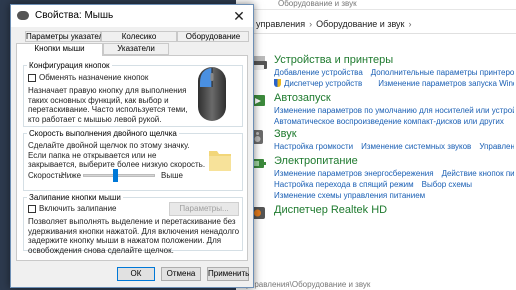 This screenshot has height=290, width=516. Describe the element at coordinates (318, 72) in the screenshot. I see `link: Добавление устройства` at that location.